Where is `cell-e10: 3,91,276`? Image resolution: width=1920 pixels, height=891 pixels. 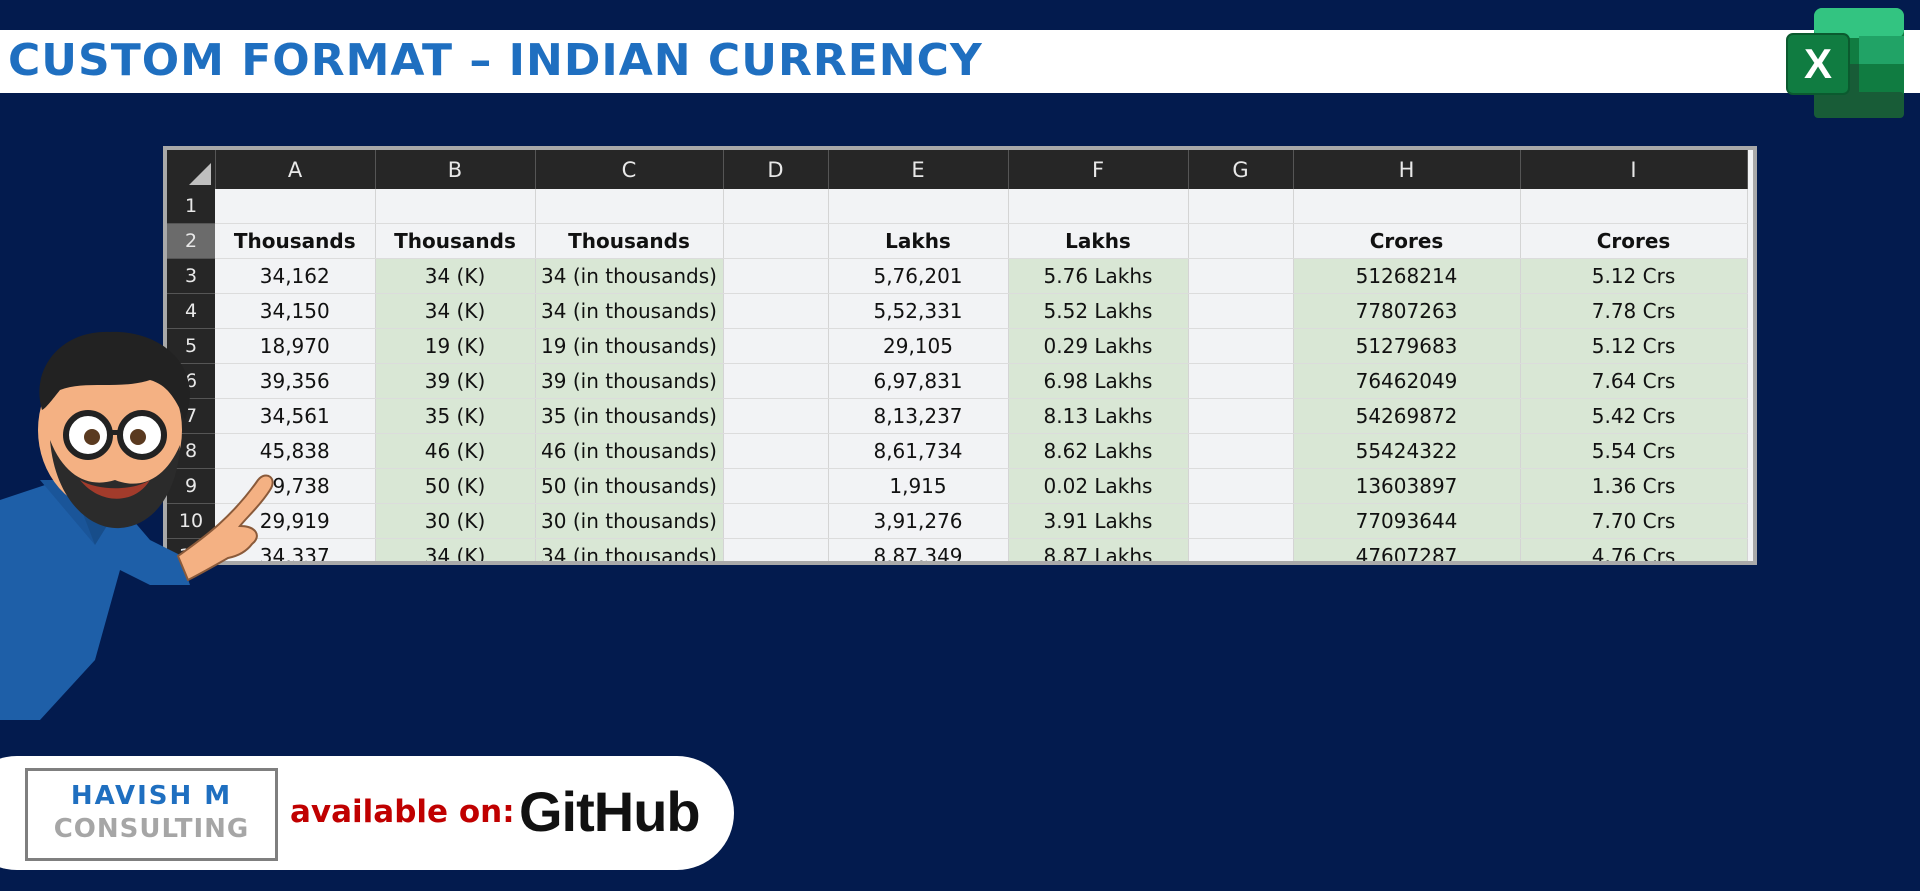 cell-e10: 3,91,276 is located at coordinates (918, 521).